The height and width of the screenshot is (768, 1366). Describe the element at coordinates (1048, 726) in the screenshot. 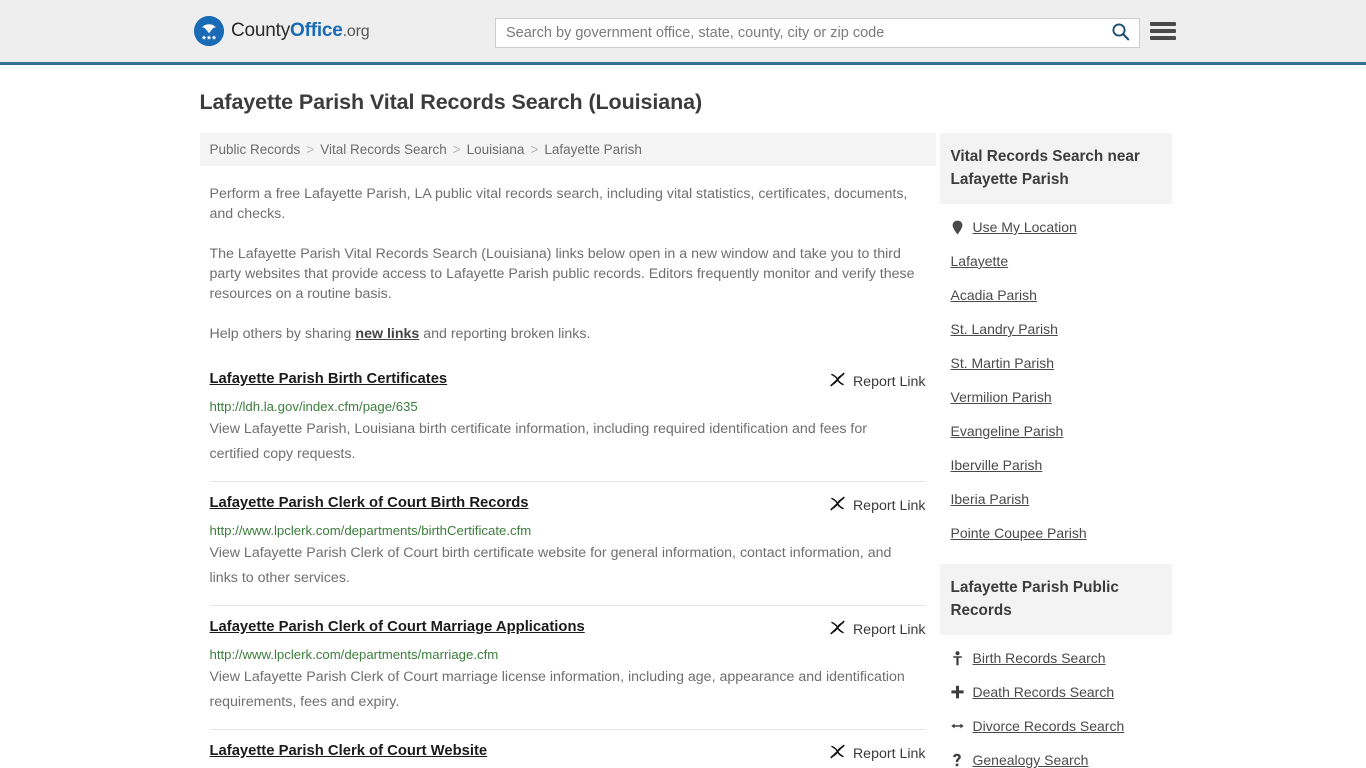

I see `sidebar-item-label: Divorce Records Search` at that location.